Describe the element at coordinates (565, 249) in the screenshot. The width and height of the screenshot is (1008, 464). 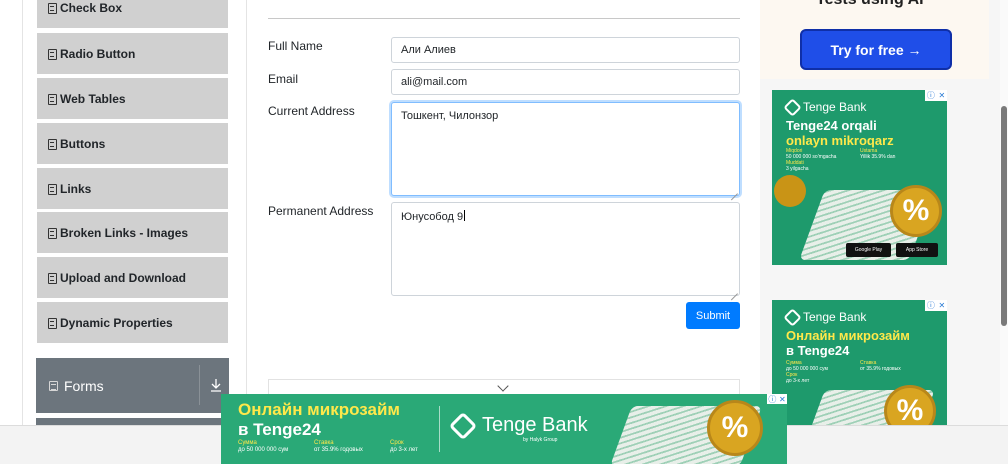
I see `permanent-address-textarea: Юнусобод 9` at that location.